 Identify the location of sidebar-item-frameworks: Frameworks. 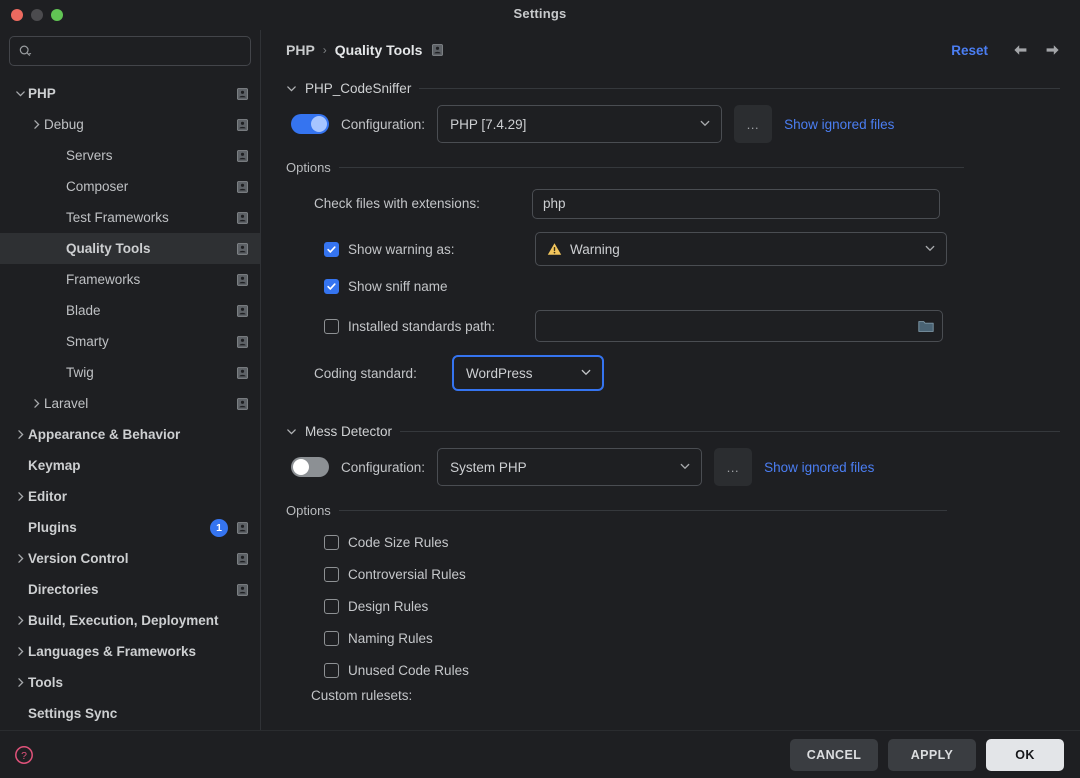
(130, 279).